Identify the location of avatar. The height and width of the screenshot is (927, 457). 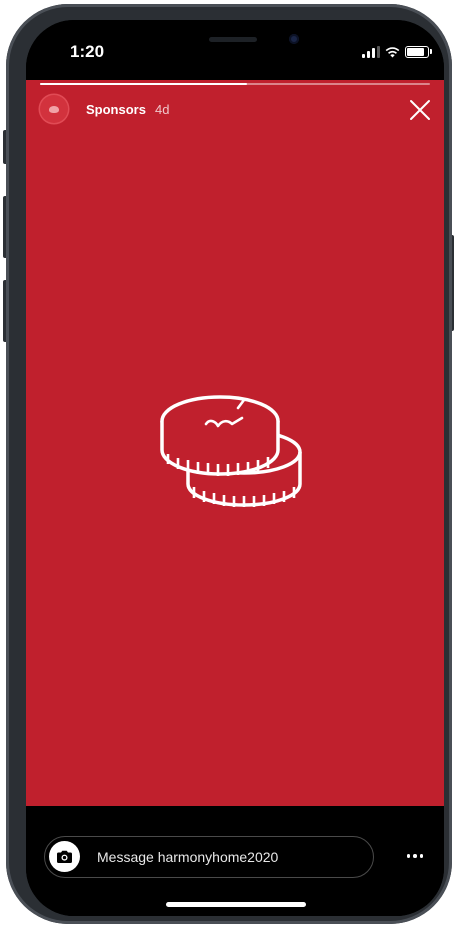
(54, 109).